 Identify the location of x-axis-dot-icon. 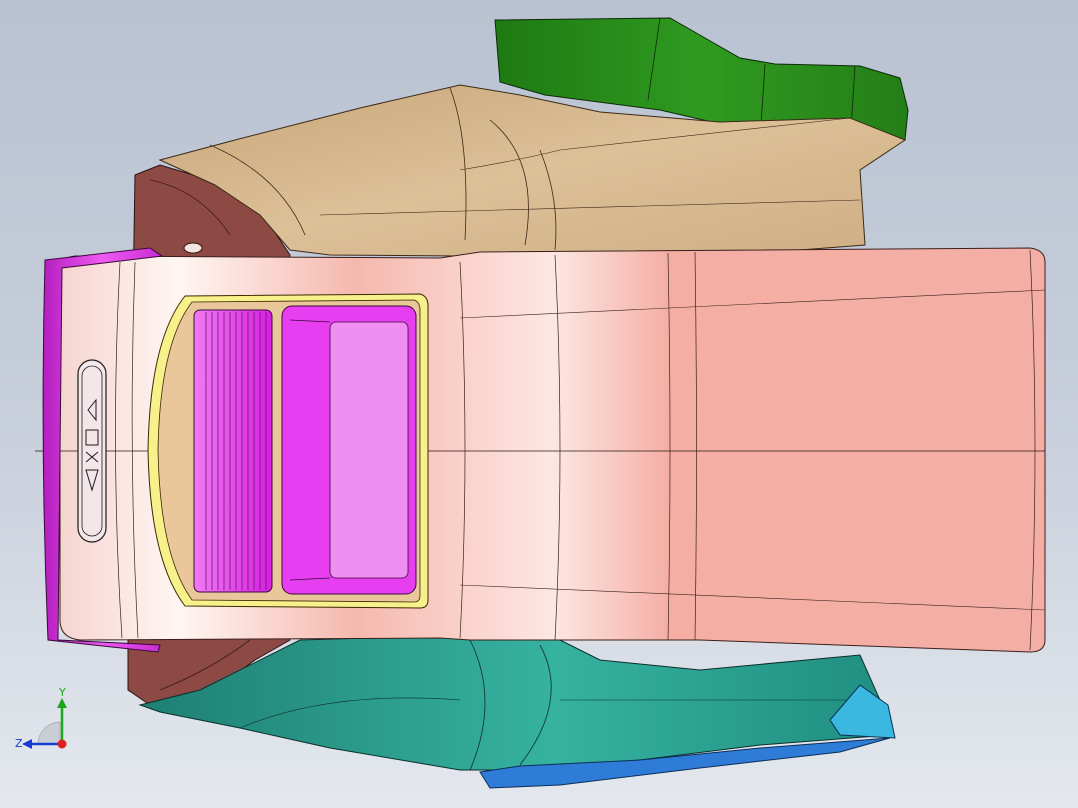
(62, 744).